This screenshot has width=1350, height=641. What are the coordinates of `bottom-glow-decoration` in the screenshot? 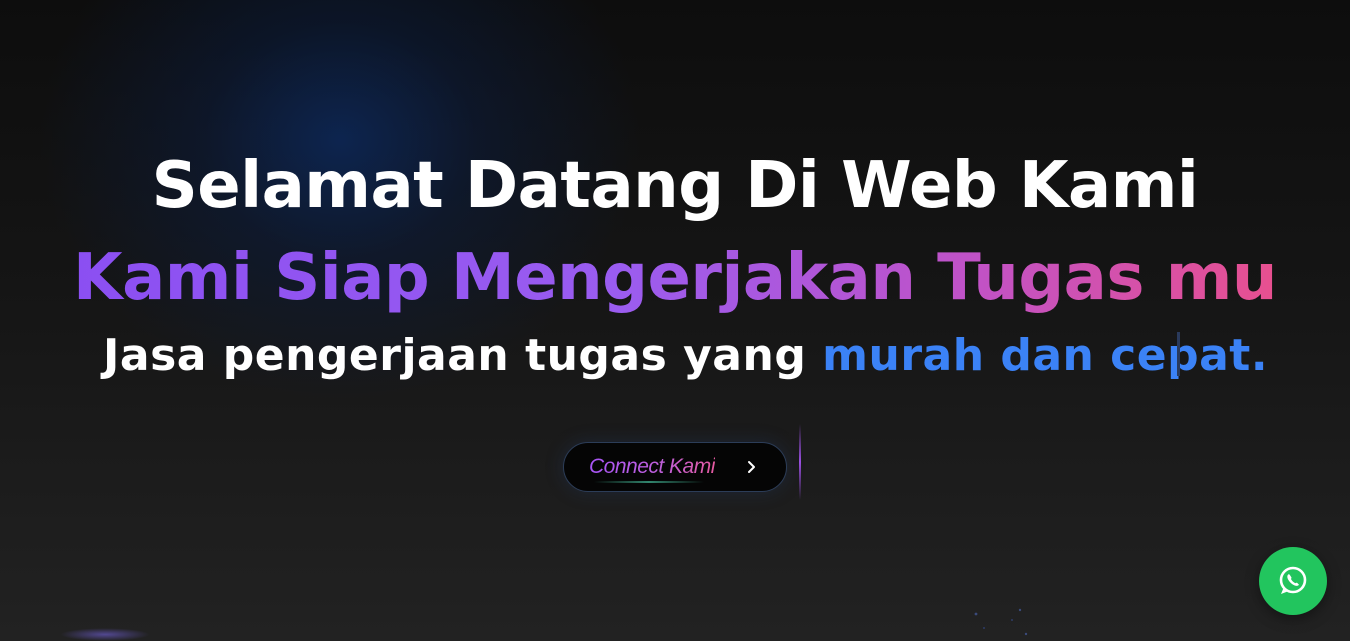 It's located at (105, 634).